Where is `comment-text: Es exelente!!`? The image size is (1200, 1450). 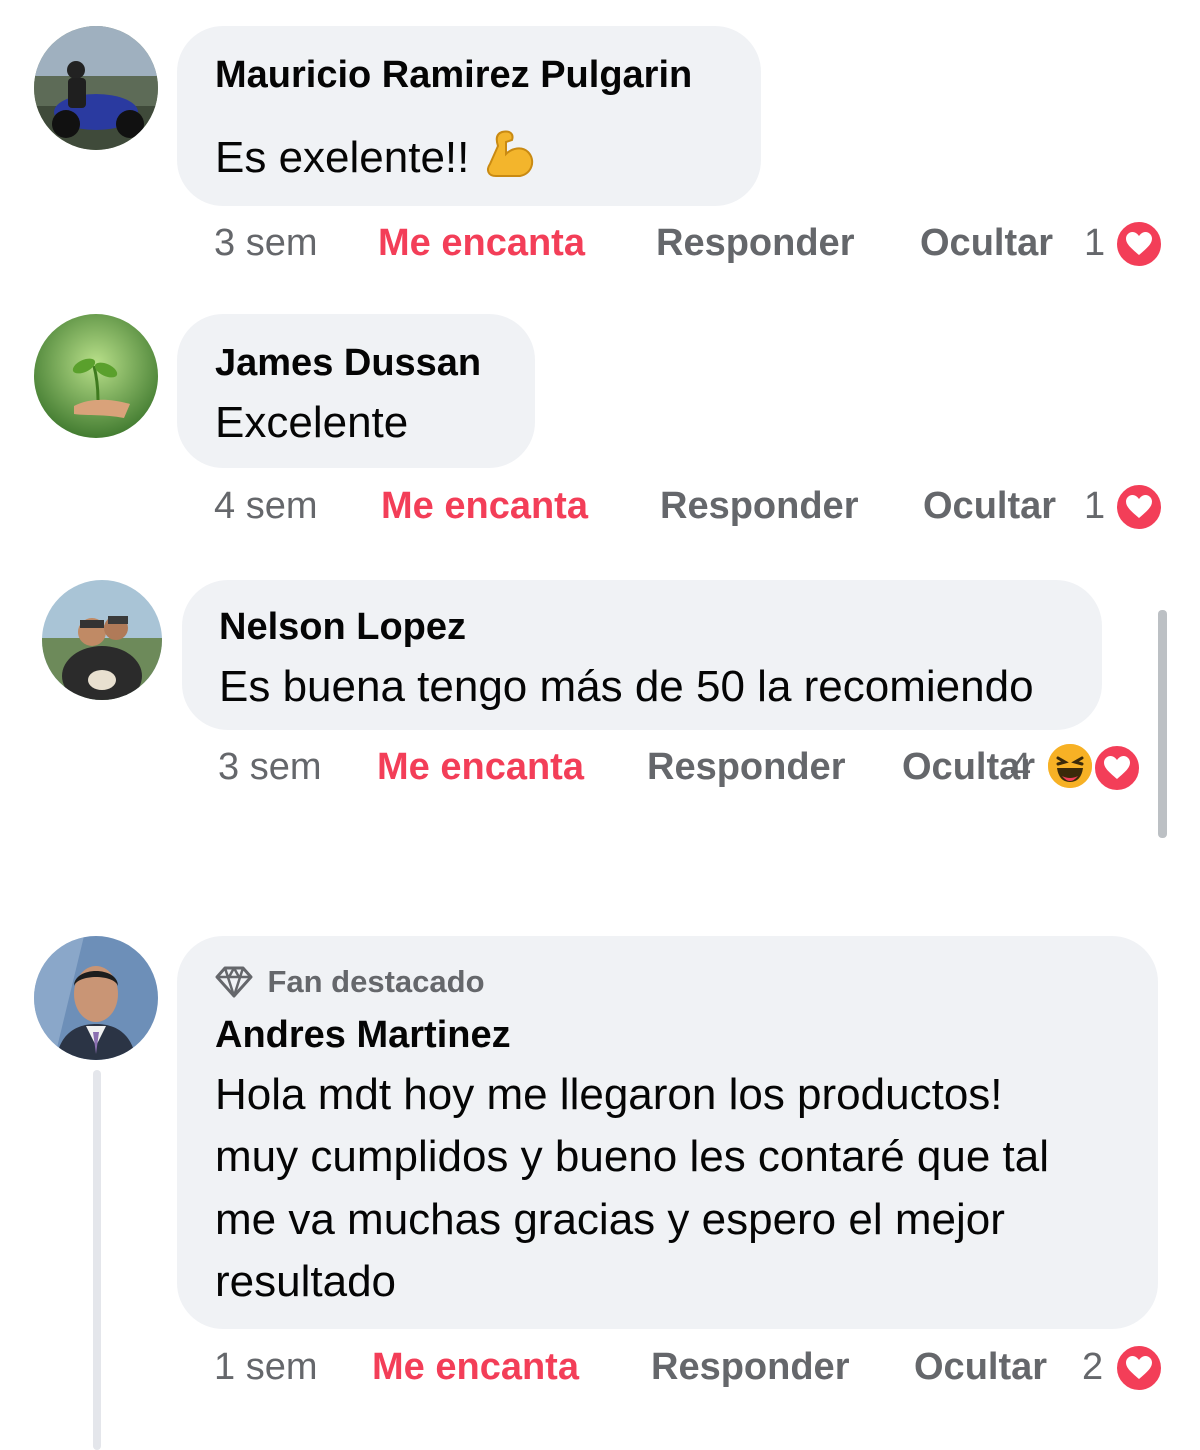 comment-text: Es exelente!! is located at coordinates (376, 154).